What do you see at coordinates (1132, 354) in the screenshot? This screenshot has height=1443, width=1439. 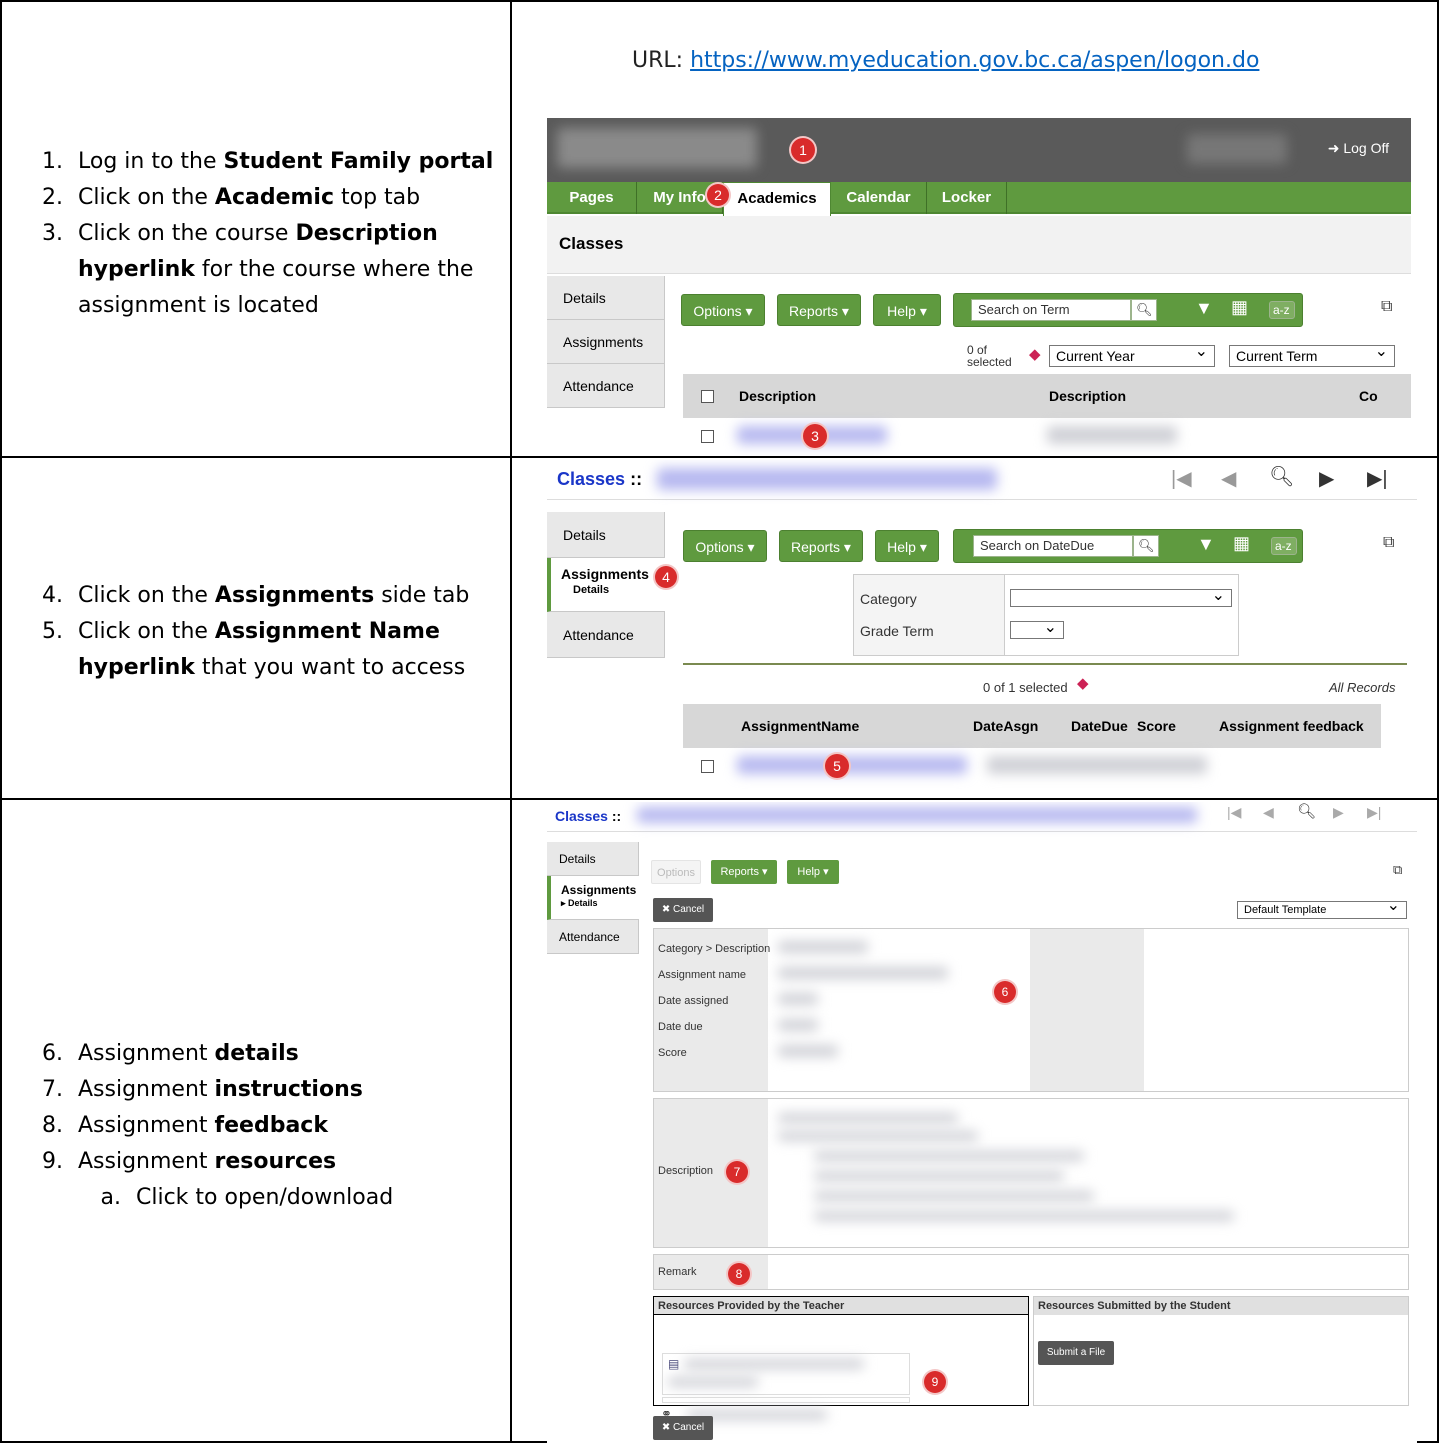 I see `year-select: Current Year` at bounding box center [1132, 354].